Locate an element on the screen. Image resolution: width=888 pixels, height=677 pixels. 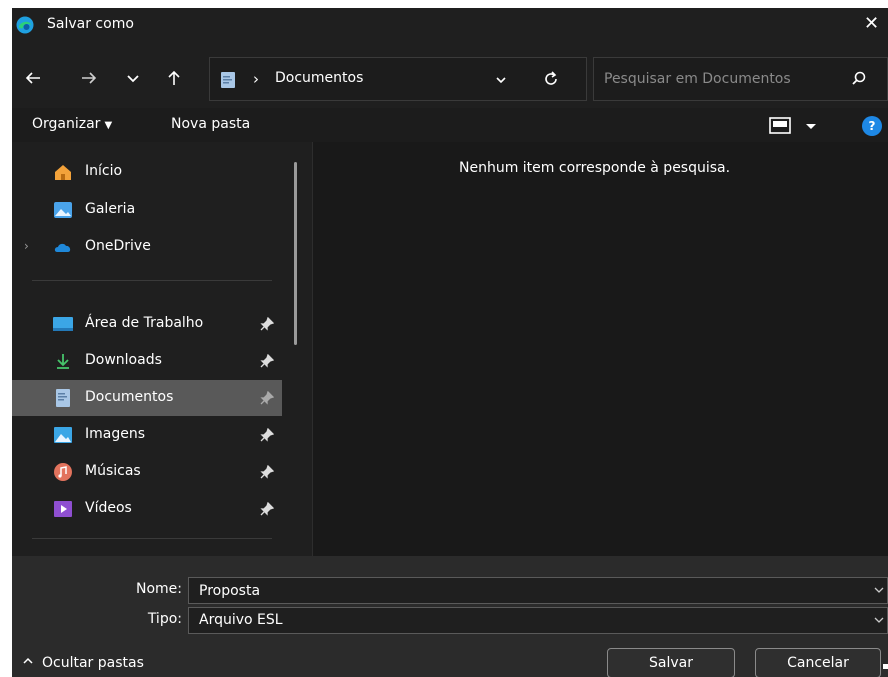
view-options-icon is located at coordinates (796, 126).